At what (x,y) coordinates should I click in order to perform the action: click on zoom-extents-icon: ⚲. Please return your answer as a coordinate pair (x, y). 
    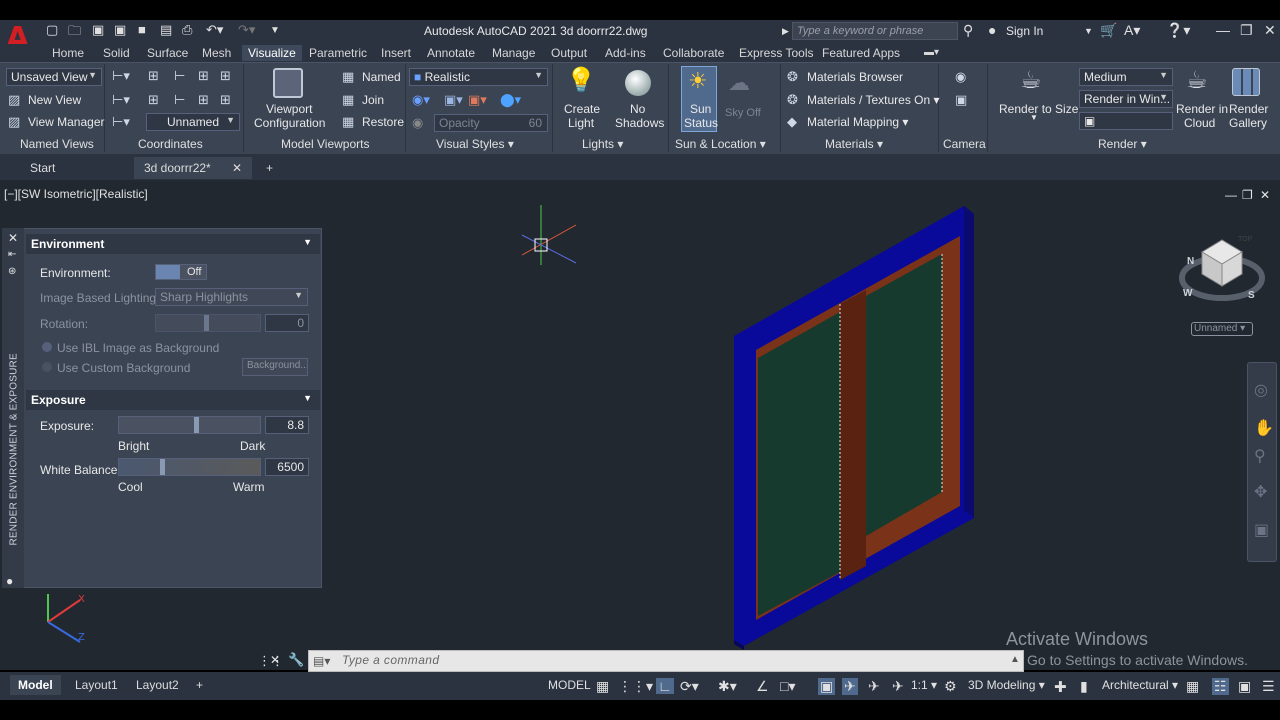
    Looking at the image, I should click on (1260, 456).